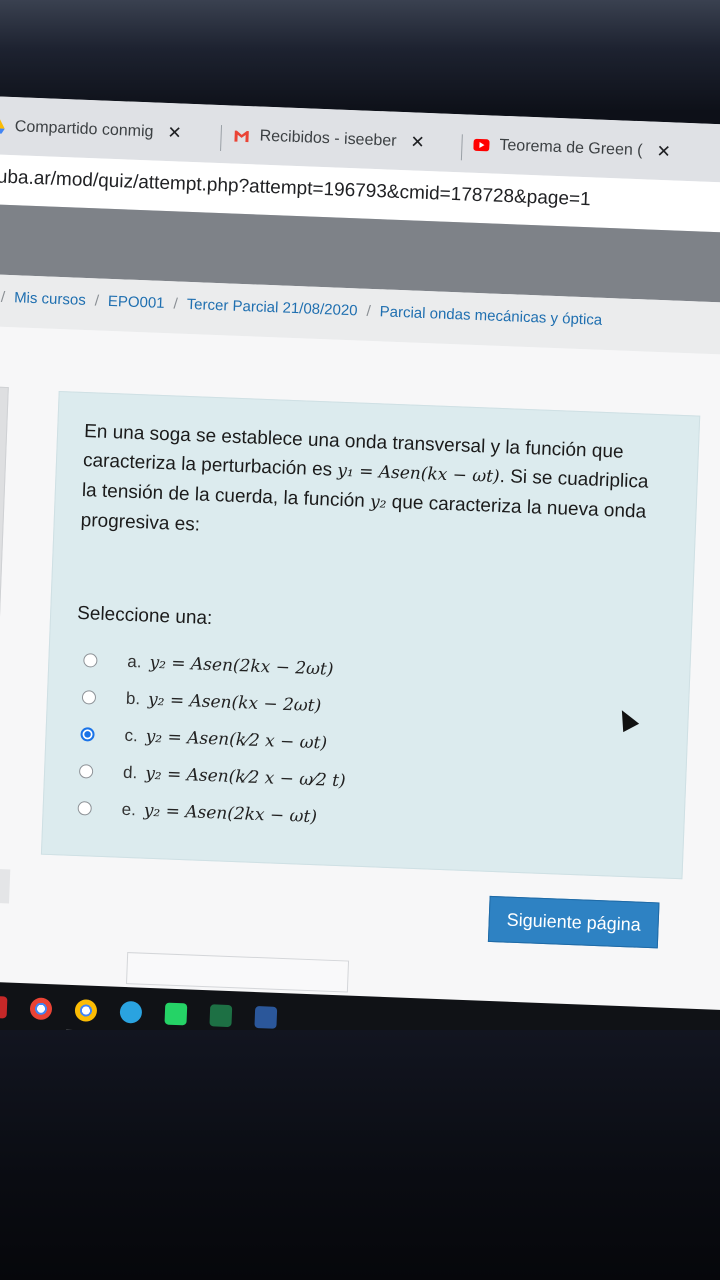  What do you see at coordinates (490, 316) in the screenshot?
I see `breadcrumb-item: Parcial ondas mecánicas y óptica` at bounding box center [490, 316].